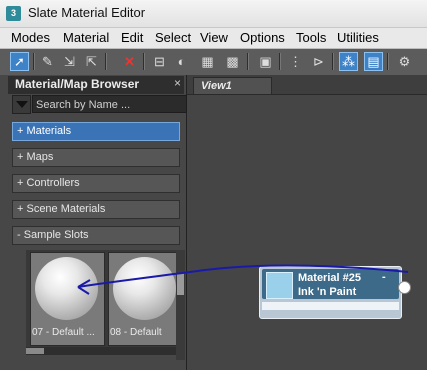  Describe the element at coordinates (177, 83) in the screenshot. I see `close-icon: ×` at that location.